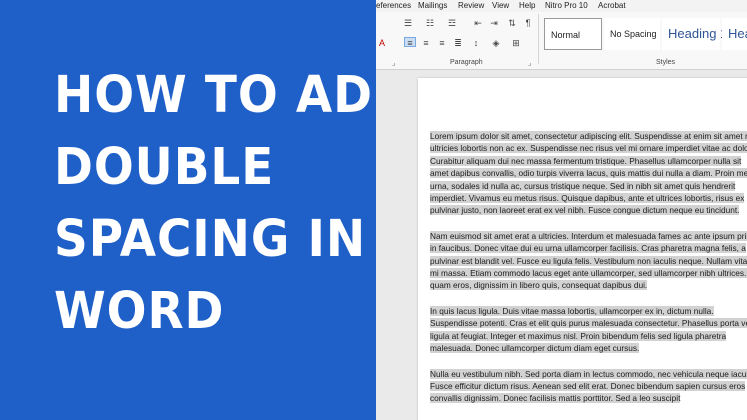 This screenshot has height=420, width=747. Describe the element at coordinates (432, 5) in the screenshot. I see `menu-mailings: Mailings` at that location.